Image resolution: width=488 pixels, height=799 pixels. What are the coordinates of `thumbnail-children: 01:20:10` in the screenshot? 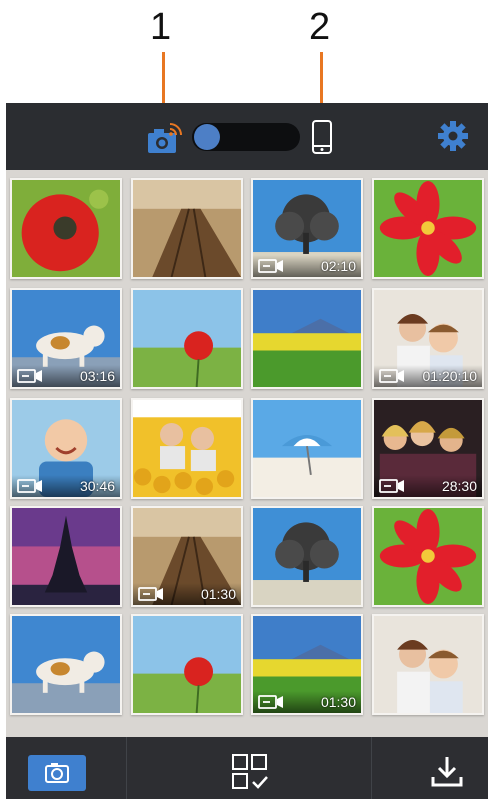 It's located at (428, 338).